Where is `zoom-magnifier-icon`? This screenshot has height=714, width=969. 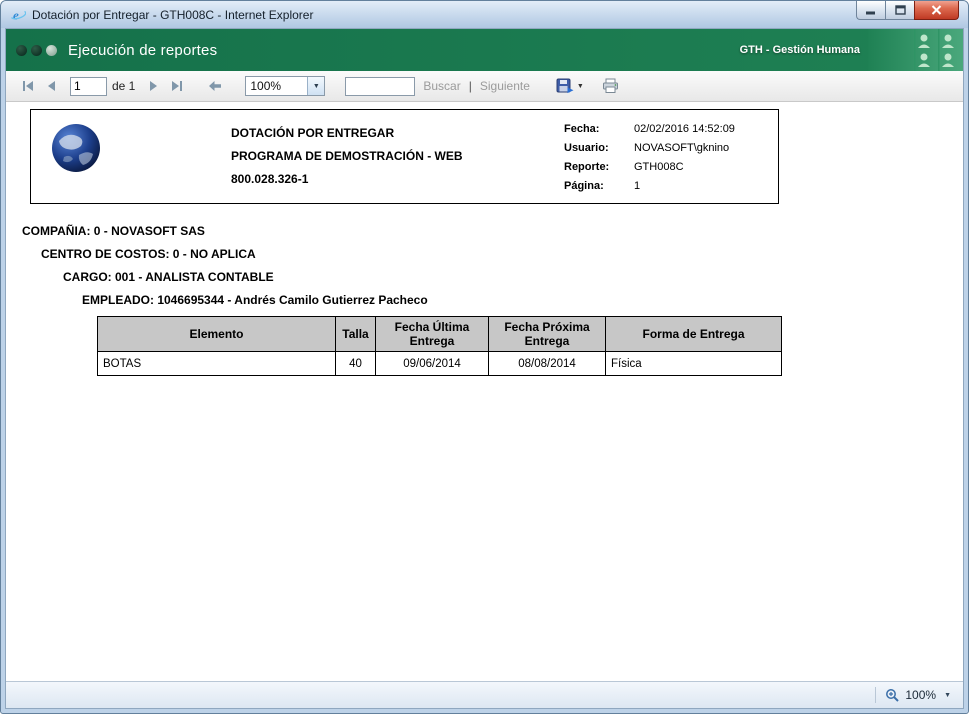
zoom-magnifier-icon is located at coordinates (893, 695).